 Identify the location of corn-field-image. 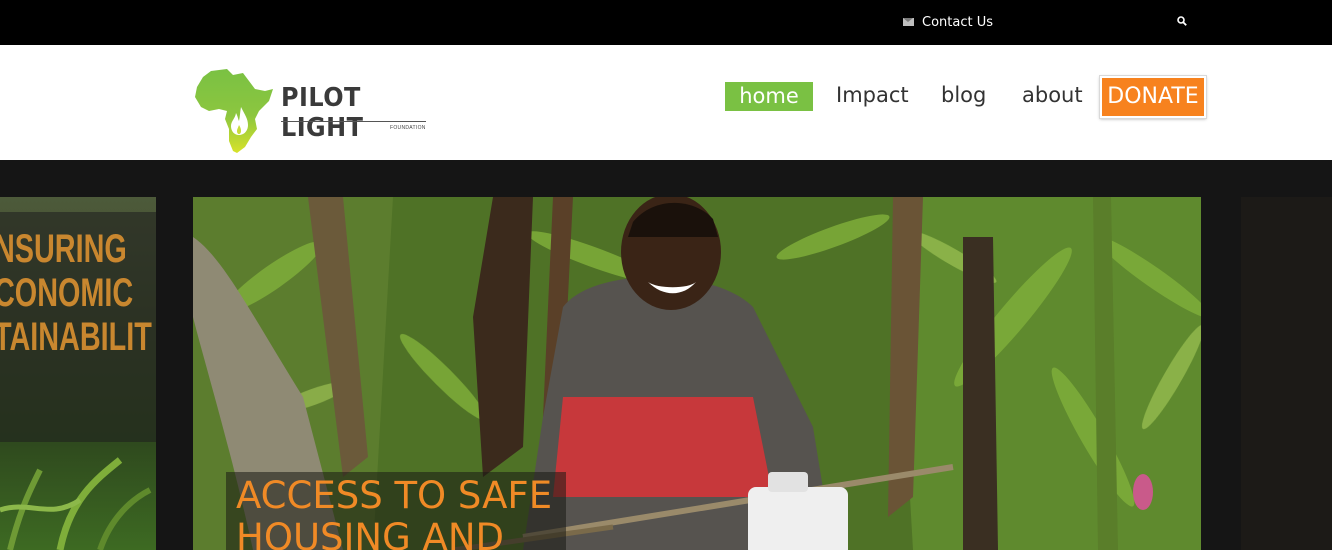
(76, 503).